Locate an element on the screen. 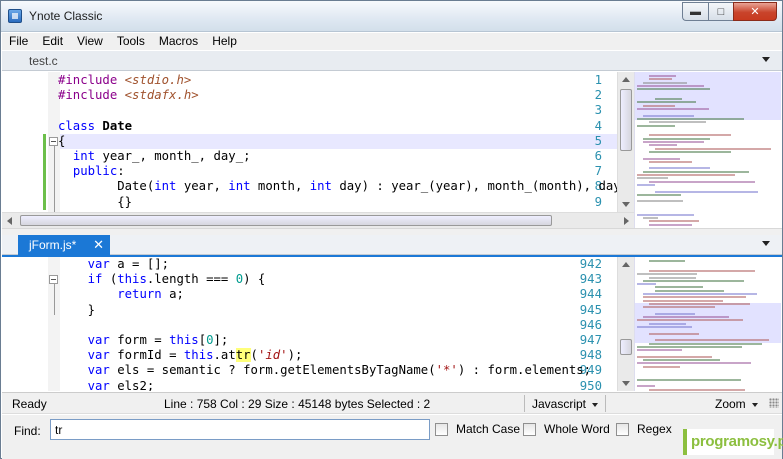  top-vertical-scrollbar is located at coordinates (625, 142).